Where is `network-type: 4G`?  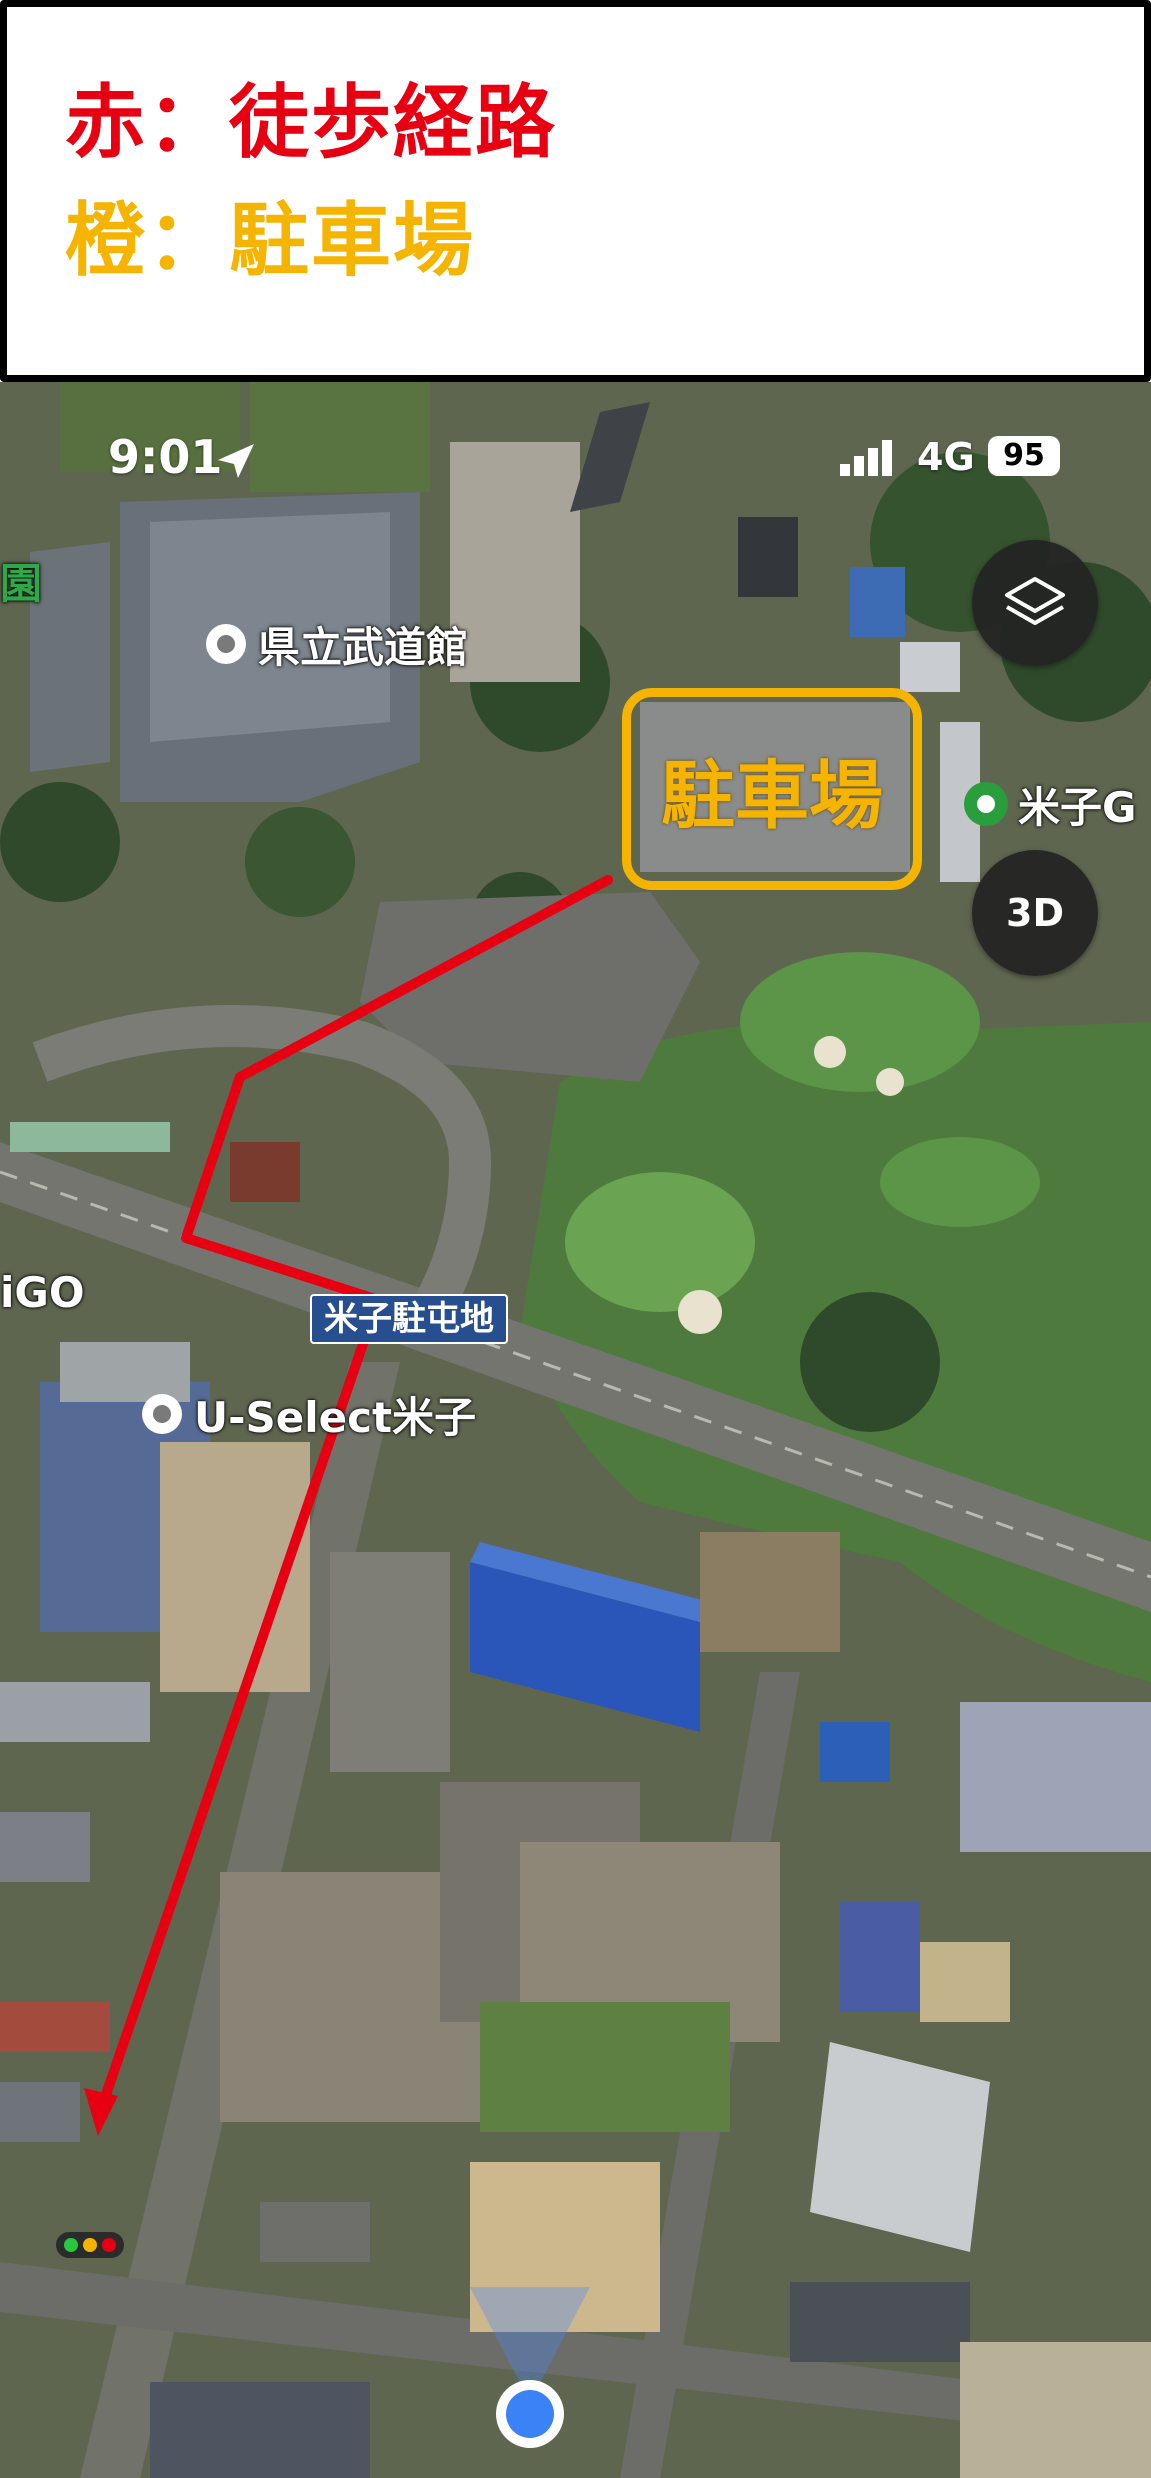 network-type: 4G is located at coordinates (946, 457).